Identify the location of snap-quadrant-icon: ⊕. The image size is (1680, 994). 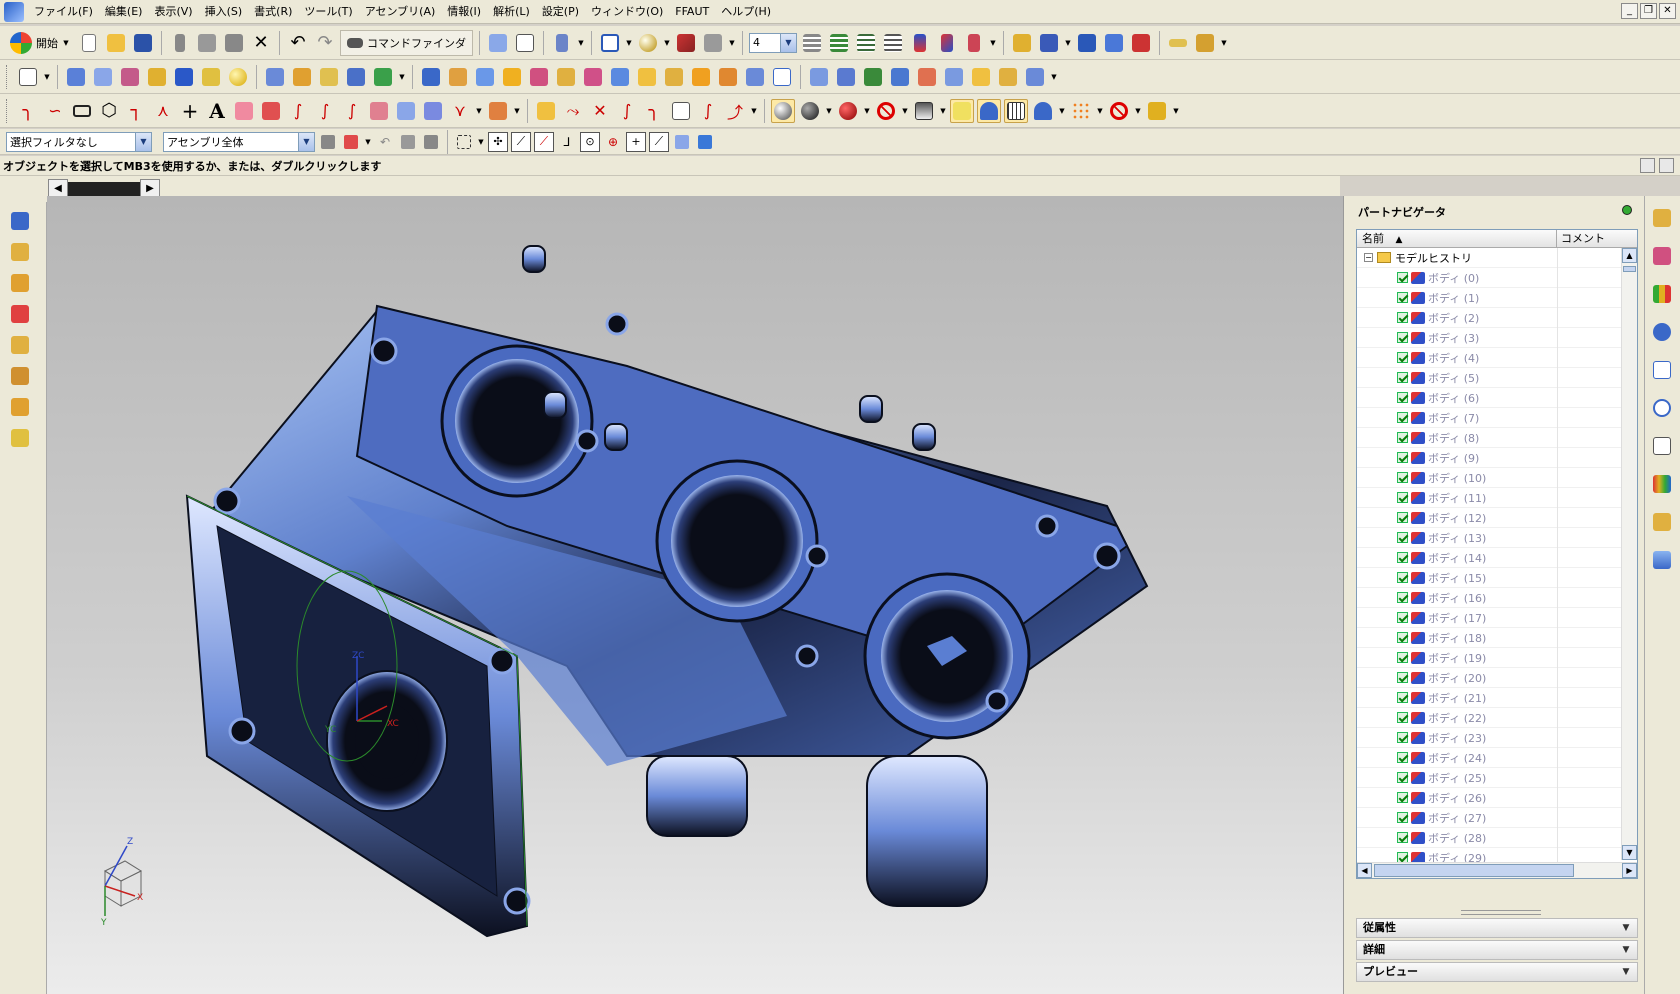
(613, 142).